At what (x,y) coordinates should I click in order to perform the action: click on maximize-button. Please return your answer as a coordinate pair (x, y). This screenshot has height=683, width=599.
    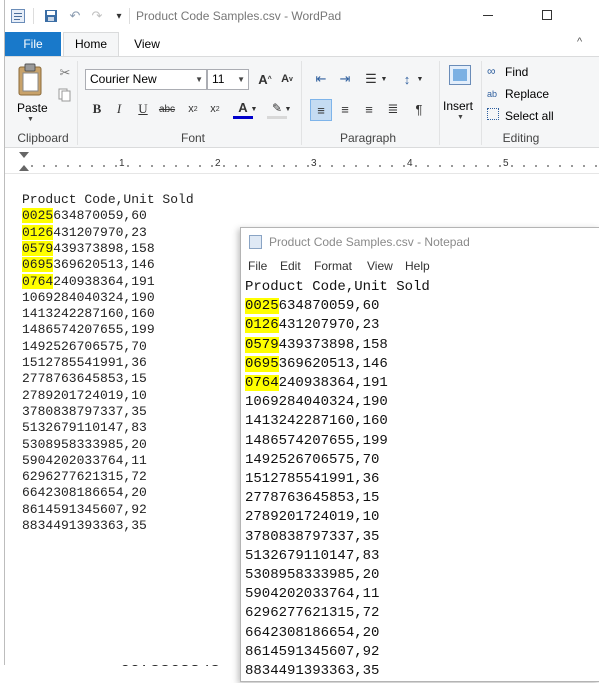
    Looking at the image, I should click on (547, 15).